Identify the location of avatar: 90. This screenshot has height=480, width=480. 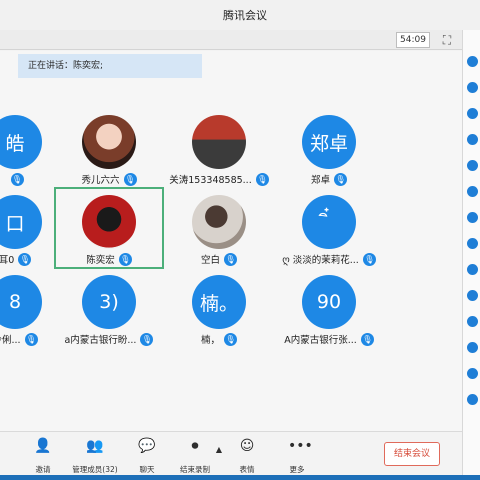
(329, 302).